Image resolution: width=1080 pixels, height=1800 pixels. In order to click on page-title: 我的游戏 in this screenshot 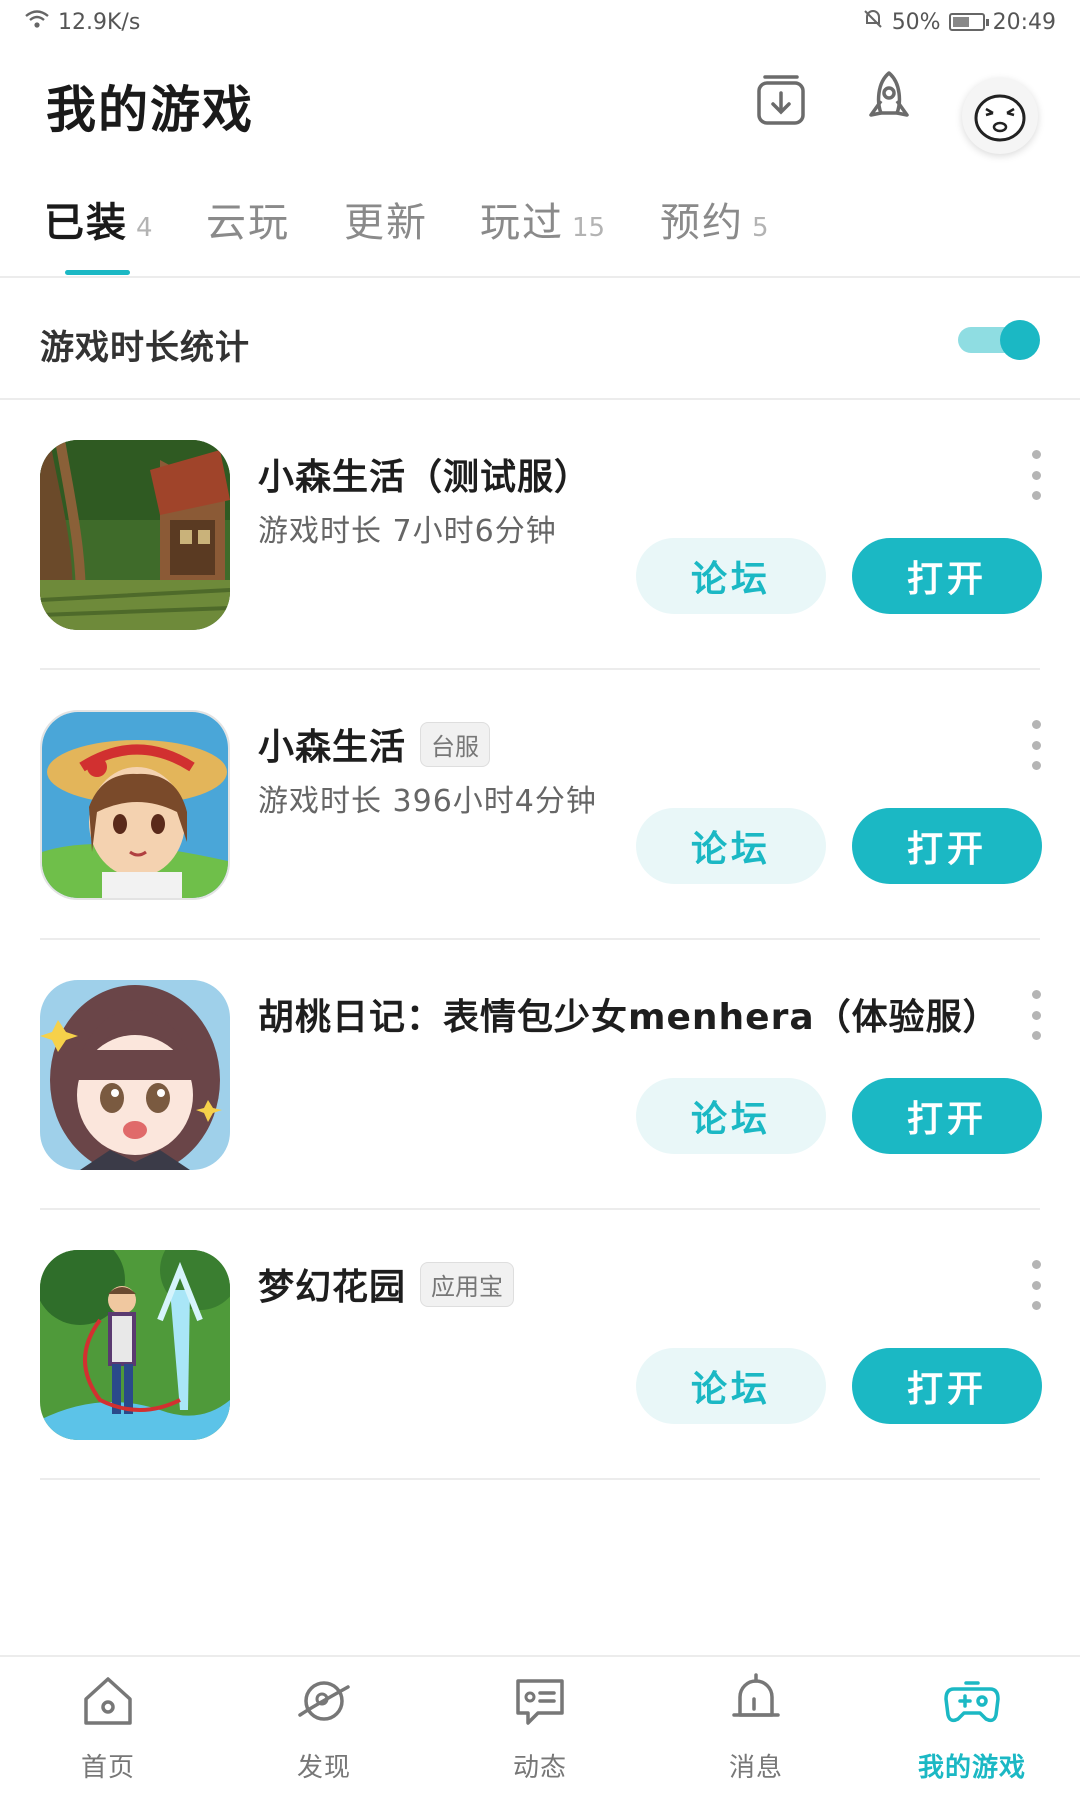, I will do `click(150, 110)`.